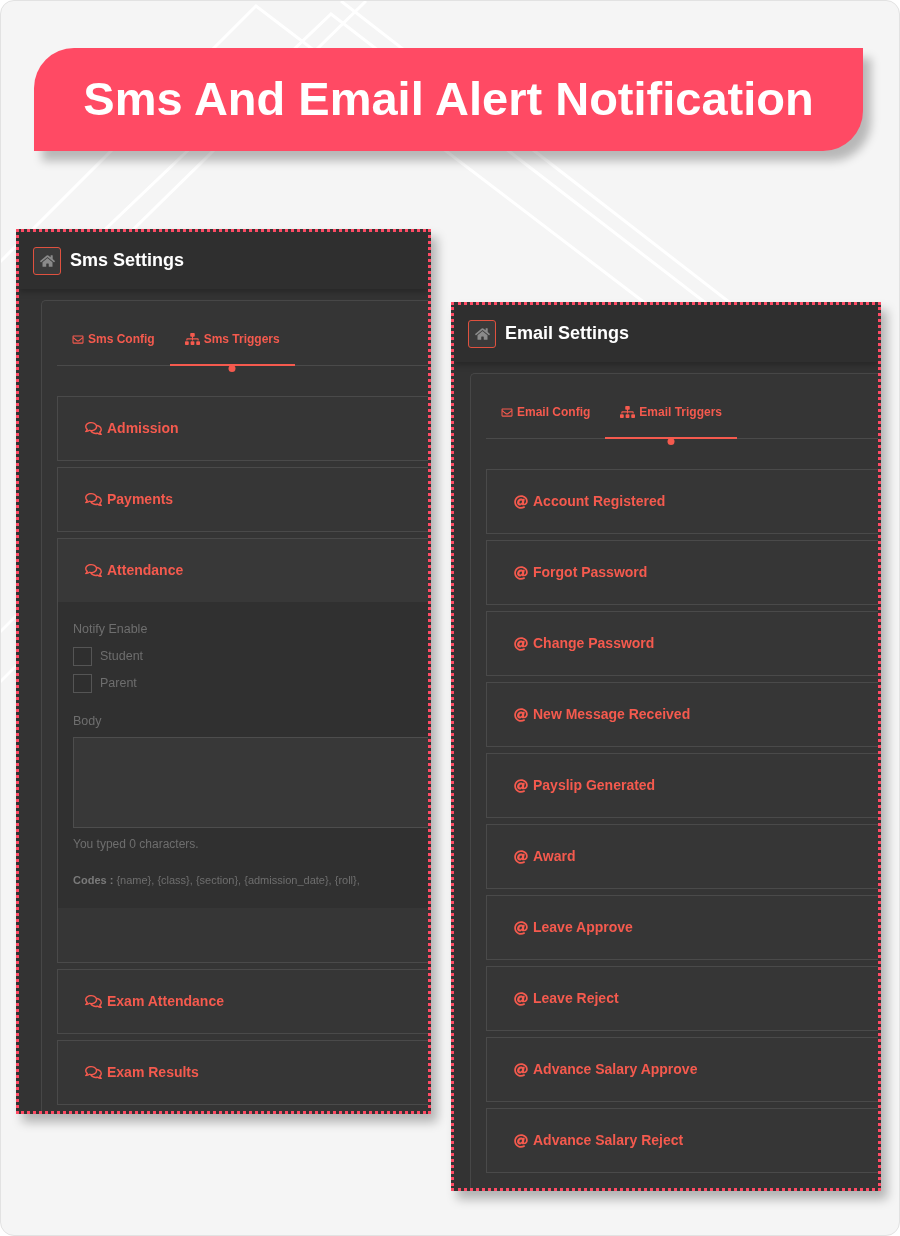  What do you see at coordinates (87, 721) in the screenshot?
I see `body-label: Body` at bounding box center [87, 721].